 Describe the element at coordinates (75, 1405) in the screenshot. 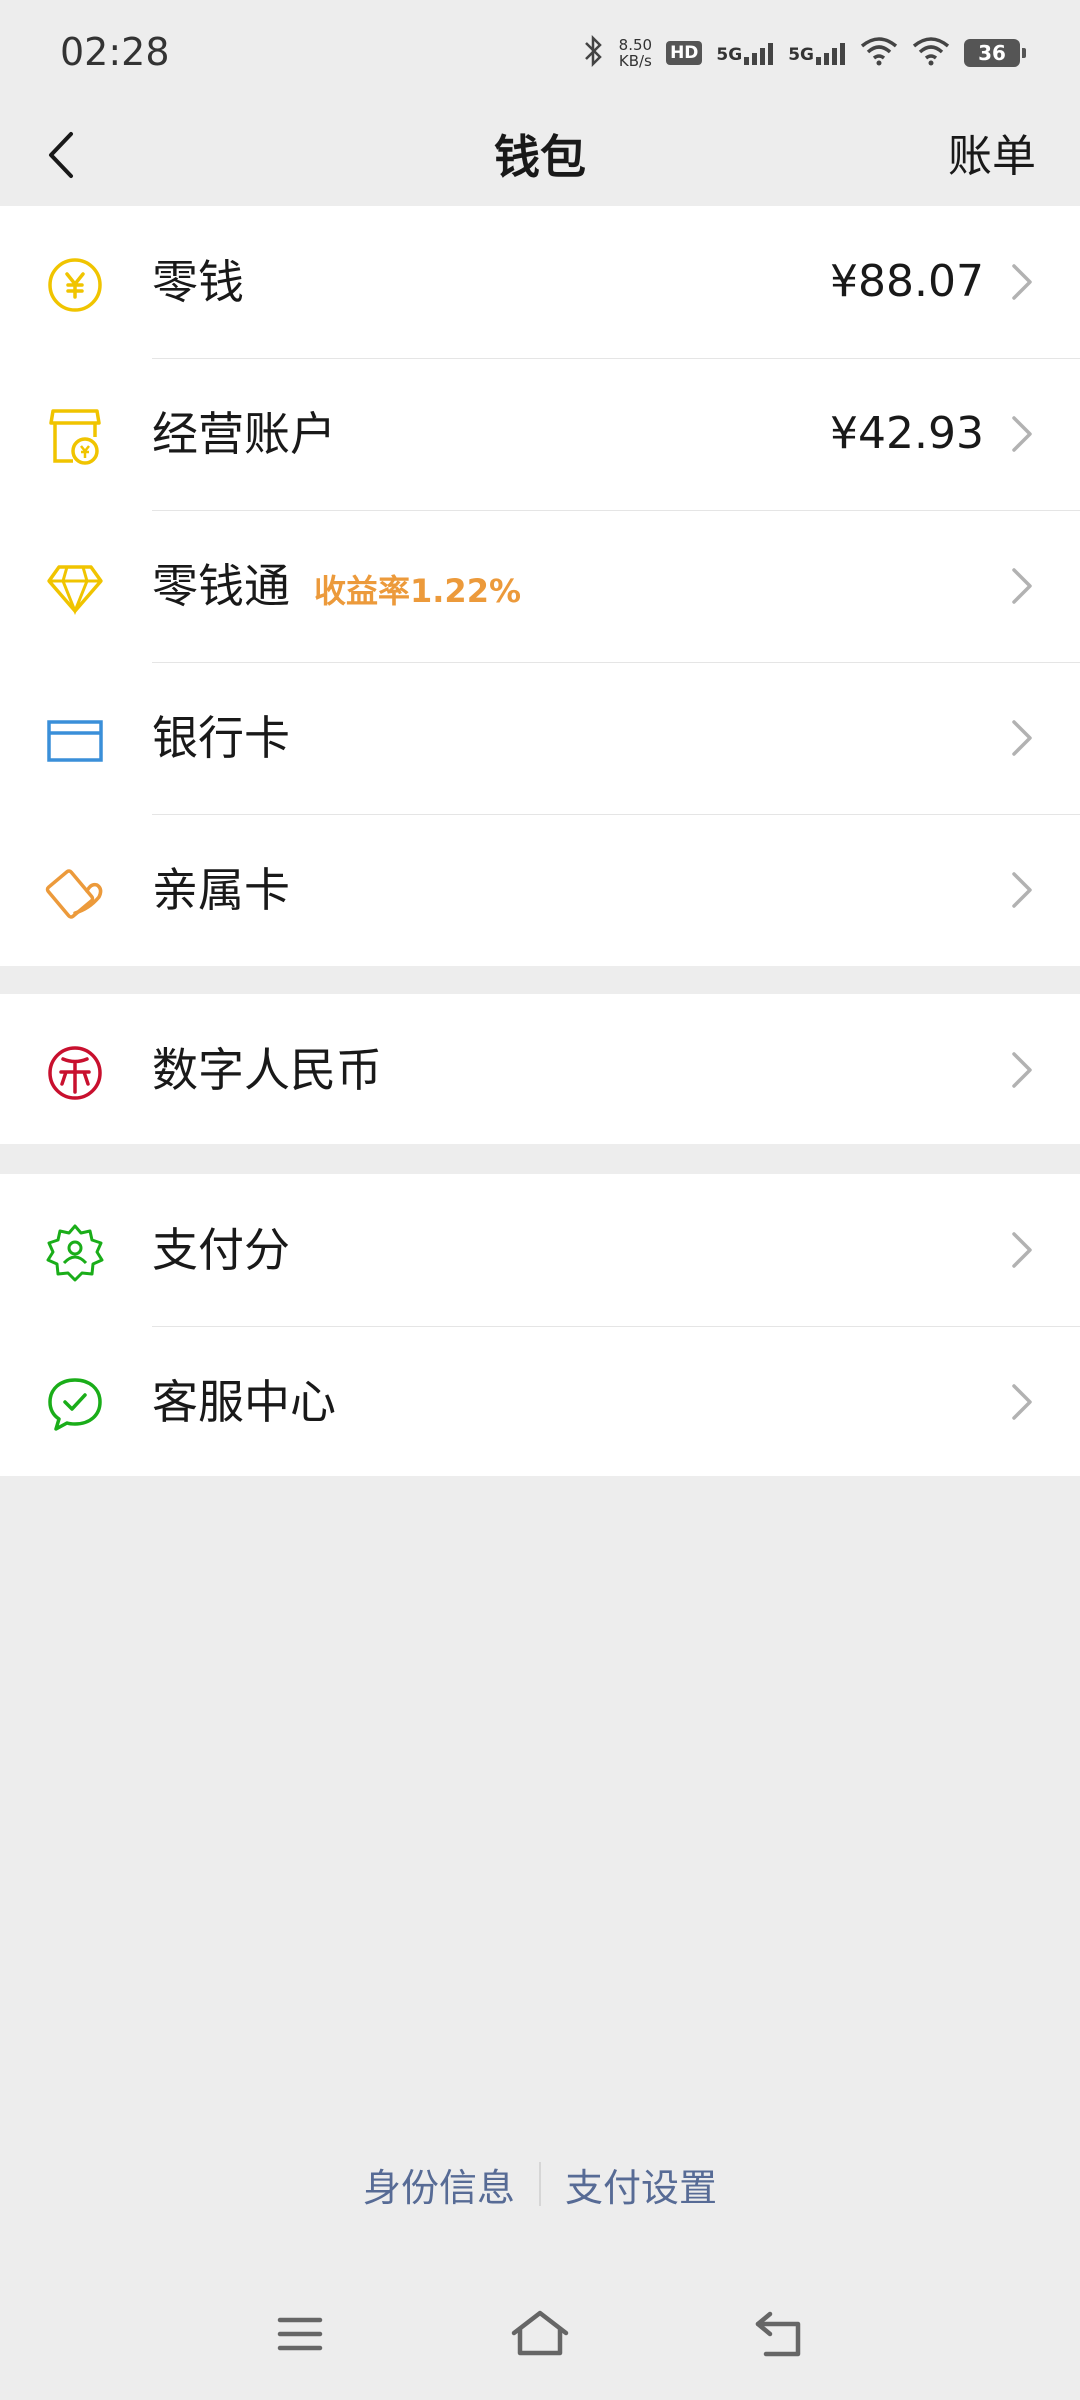

I see `customer-service-icon` at that location.